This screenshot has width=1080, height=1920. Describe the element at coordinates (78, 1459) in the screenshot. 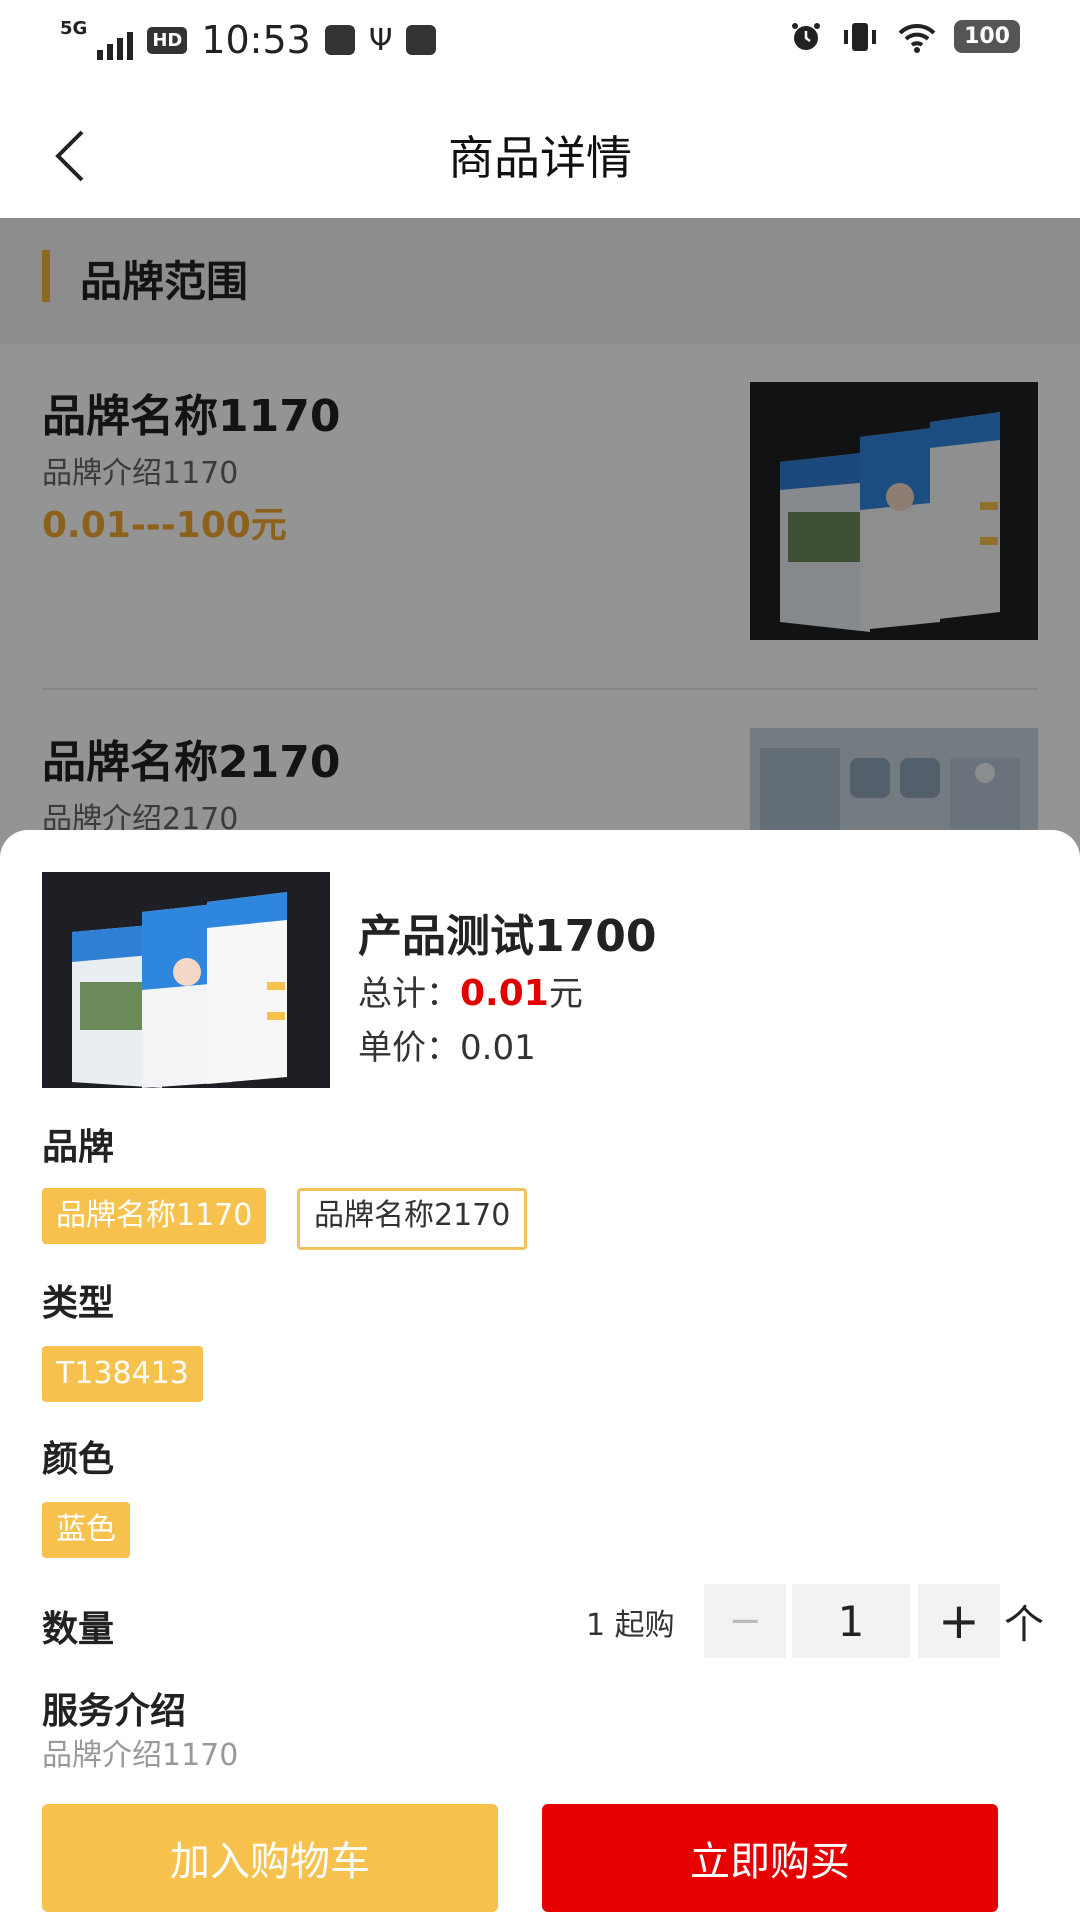

I see `color-label: 颜色` at that location.